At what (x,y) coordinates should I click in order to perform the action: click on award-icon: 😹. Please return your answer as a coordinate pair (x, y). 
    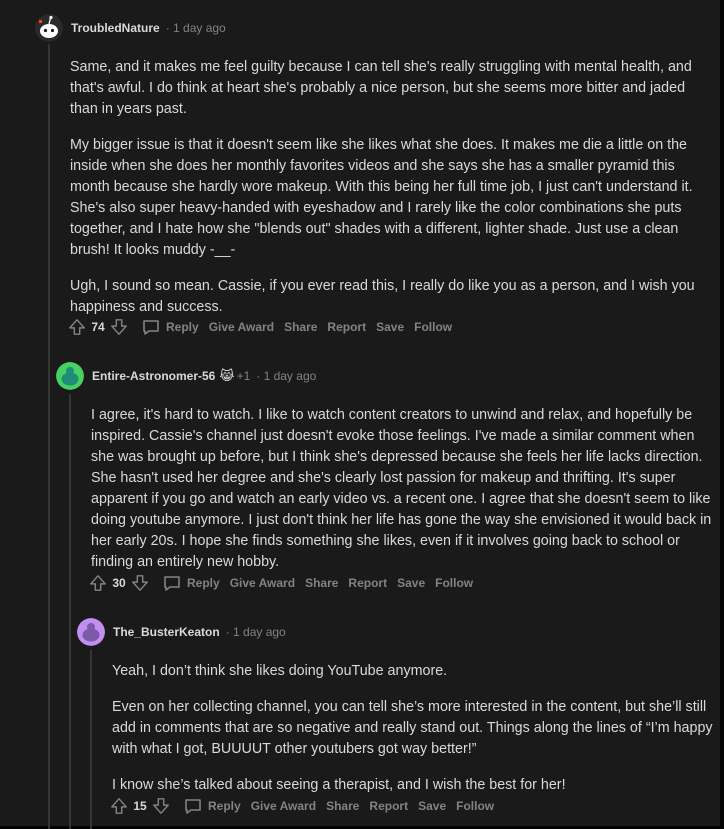
    Looking at the image, I should click on (226, 376).